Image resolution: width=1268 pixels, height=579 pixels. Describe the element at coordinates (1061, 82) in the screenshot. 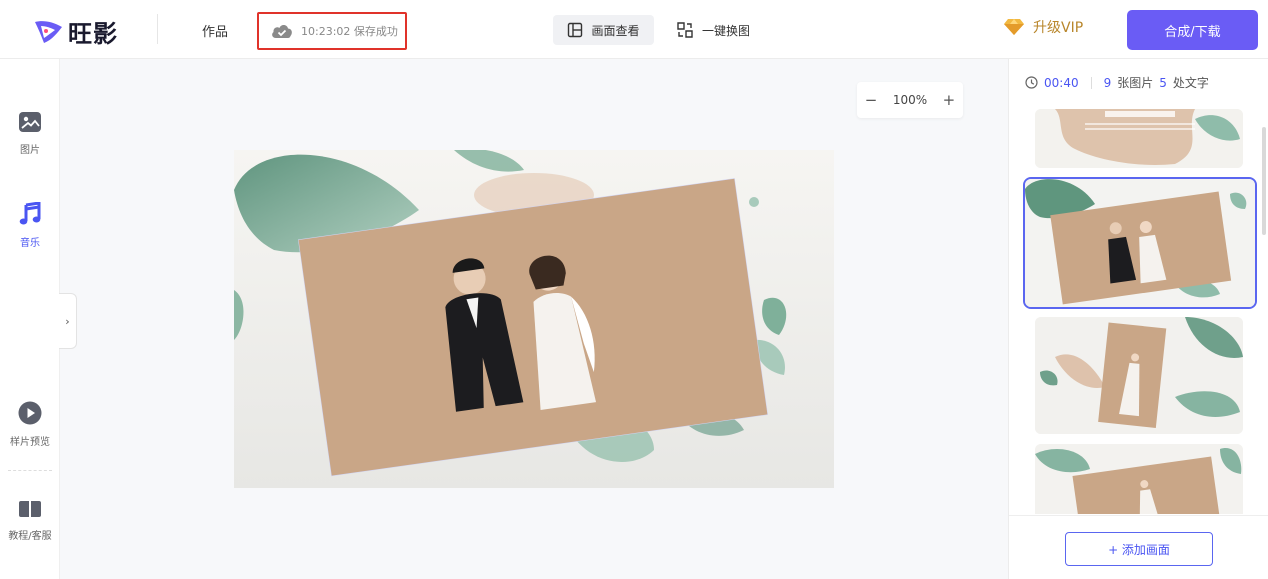

I see `duration-value: 00:40` at that location.